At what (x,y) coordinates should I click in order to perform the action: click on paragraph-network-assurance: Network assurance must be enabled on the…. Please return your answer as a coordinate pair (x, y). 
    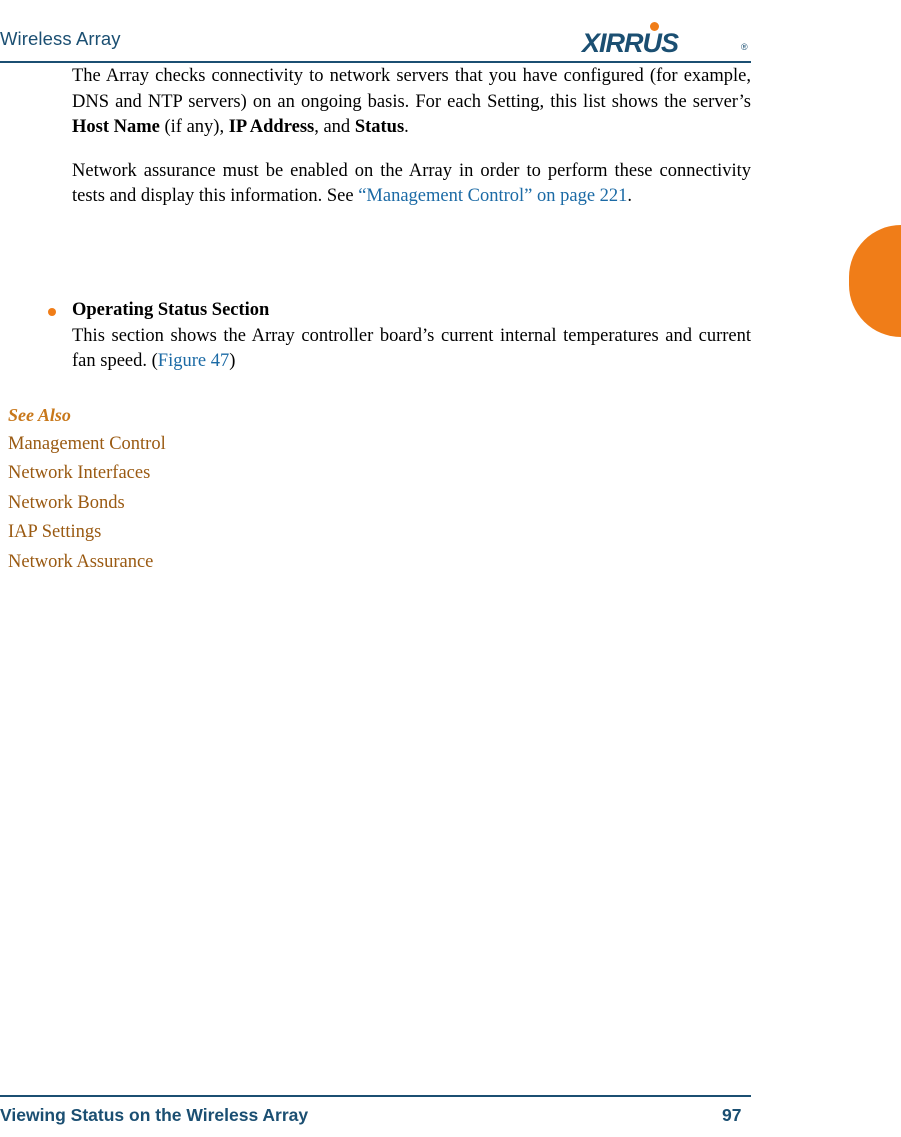
    Looking at the image, I should click on (411, 184).